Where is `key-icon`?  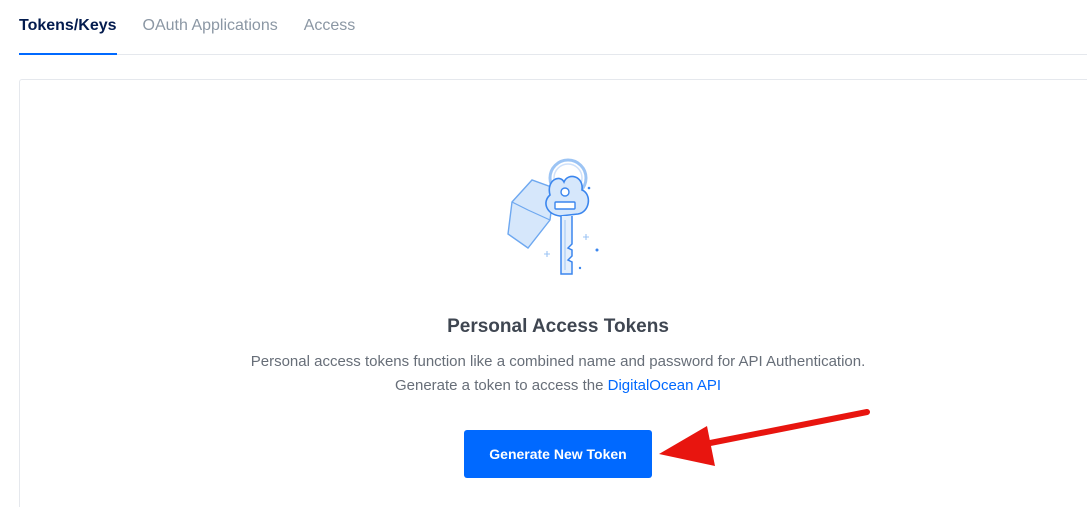
key-icon is located at coordinates (553, 216).